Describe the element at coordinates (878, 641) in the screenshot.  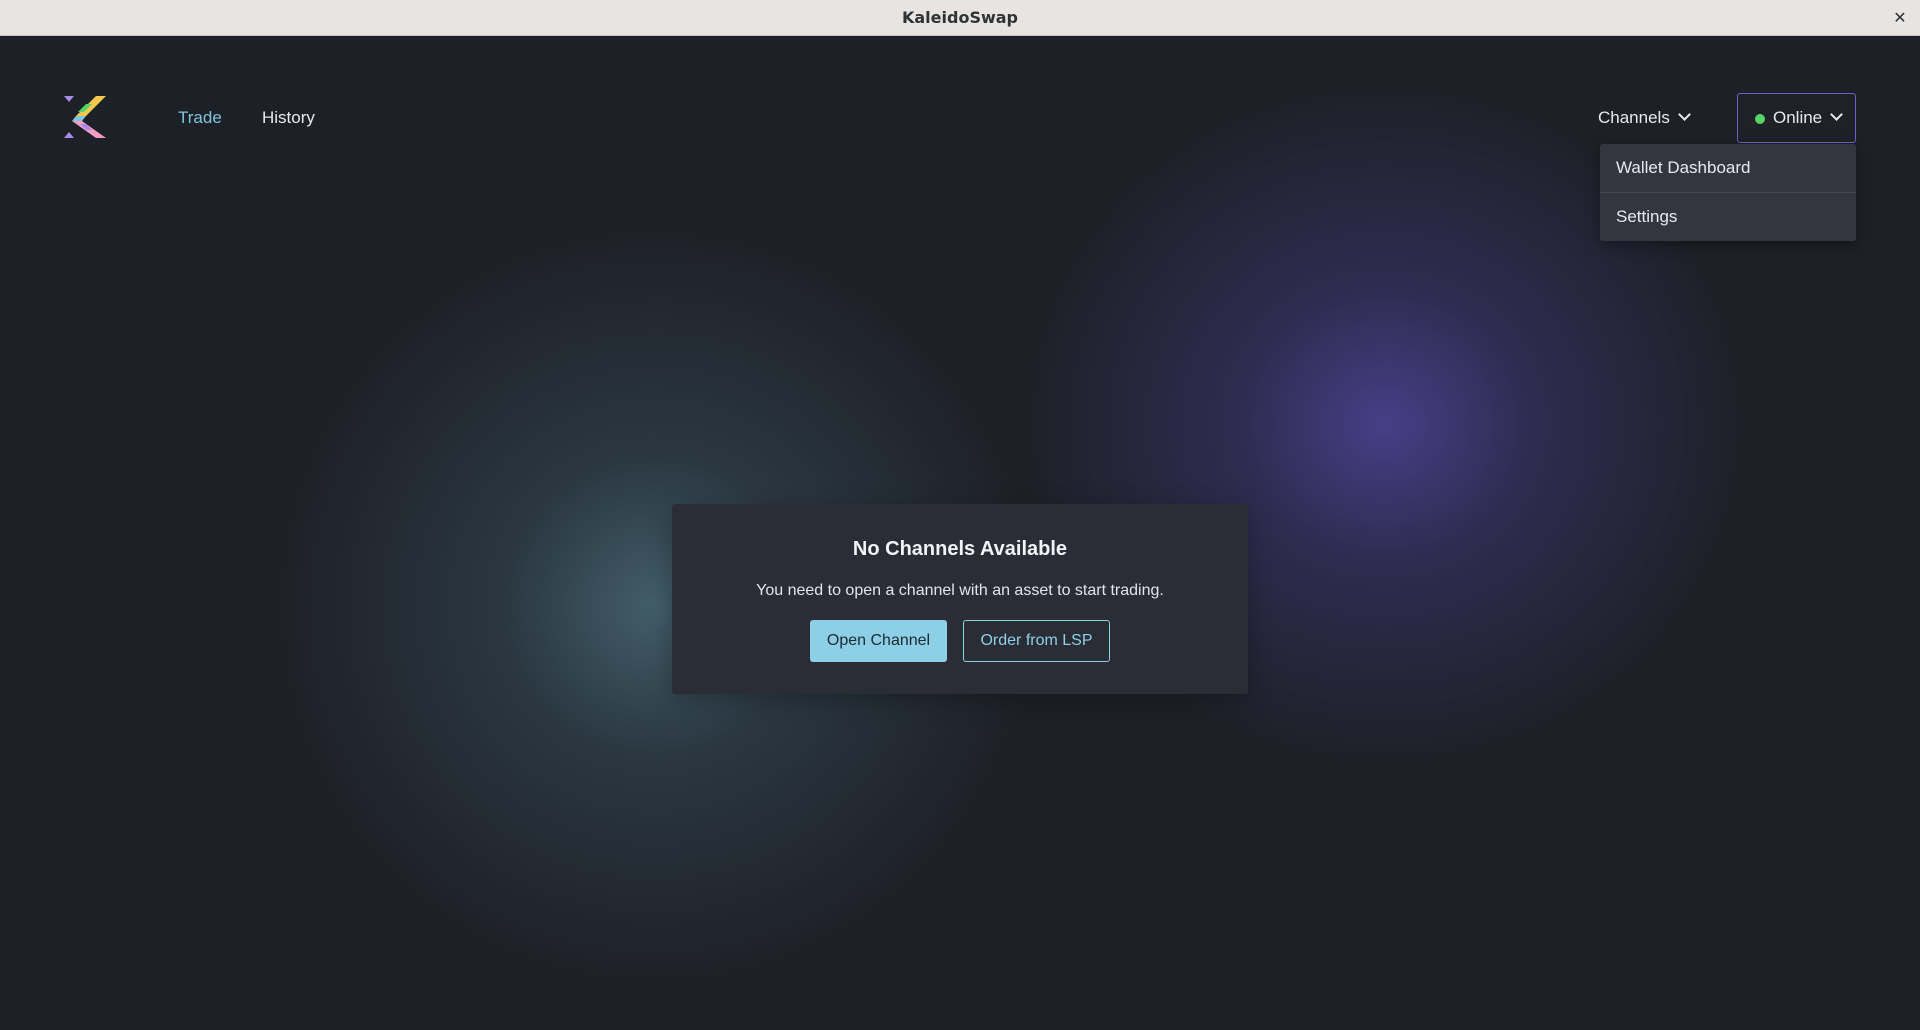
I see `open-channel-button: Open Channel` at that location.